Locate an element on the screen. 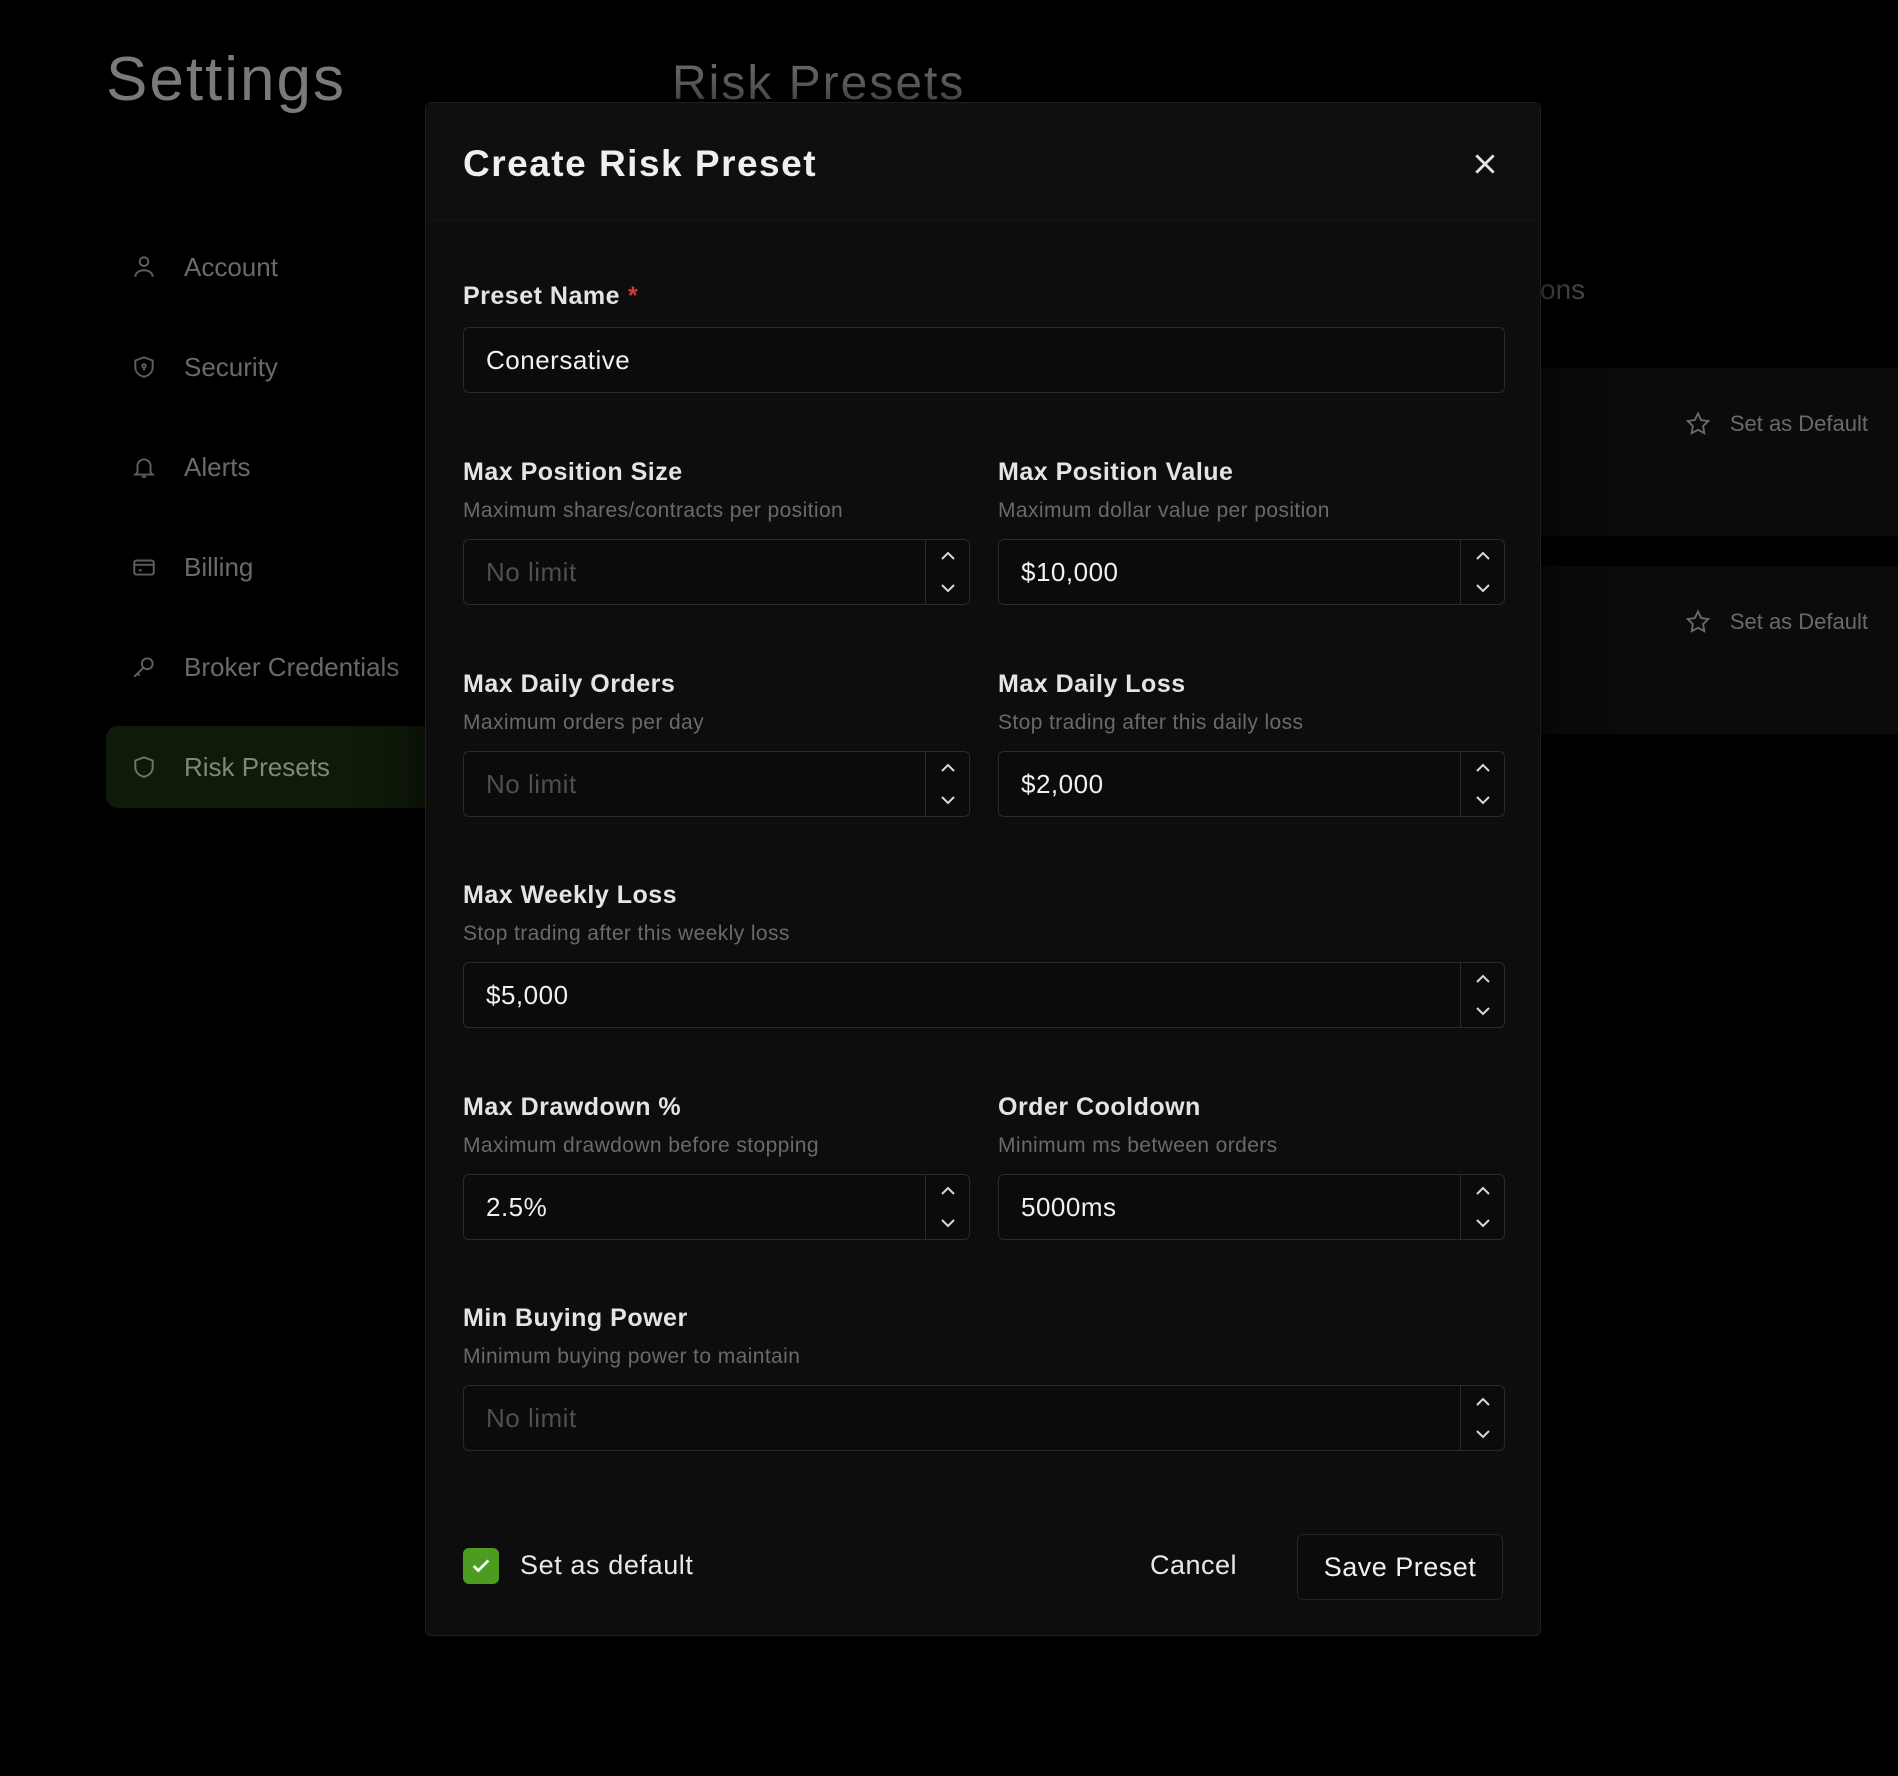 This screenshot has width=1898, height=1776. close-button is located at coordinates (1485, 164).